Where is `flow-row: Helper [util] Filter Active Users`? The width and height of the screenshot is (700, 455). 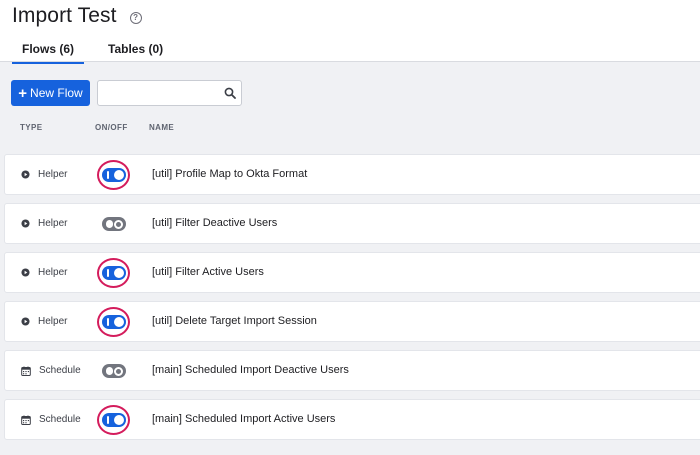 flow-row: Helper [util] Filter Active Users is located at coordinates (352, 272).